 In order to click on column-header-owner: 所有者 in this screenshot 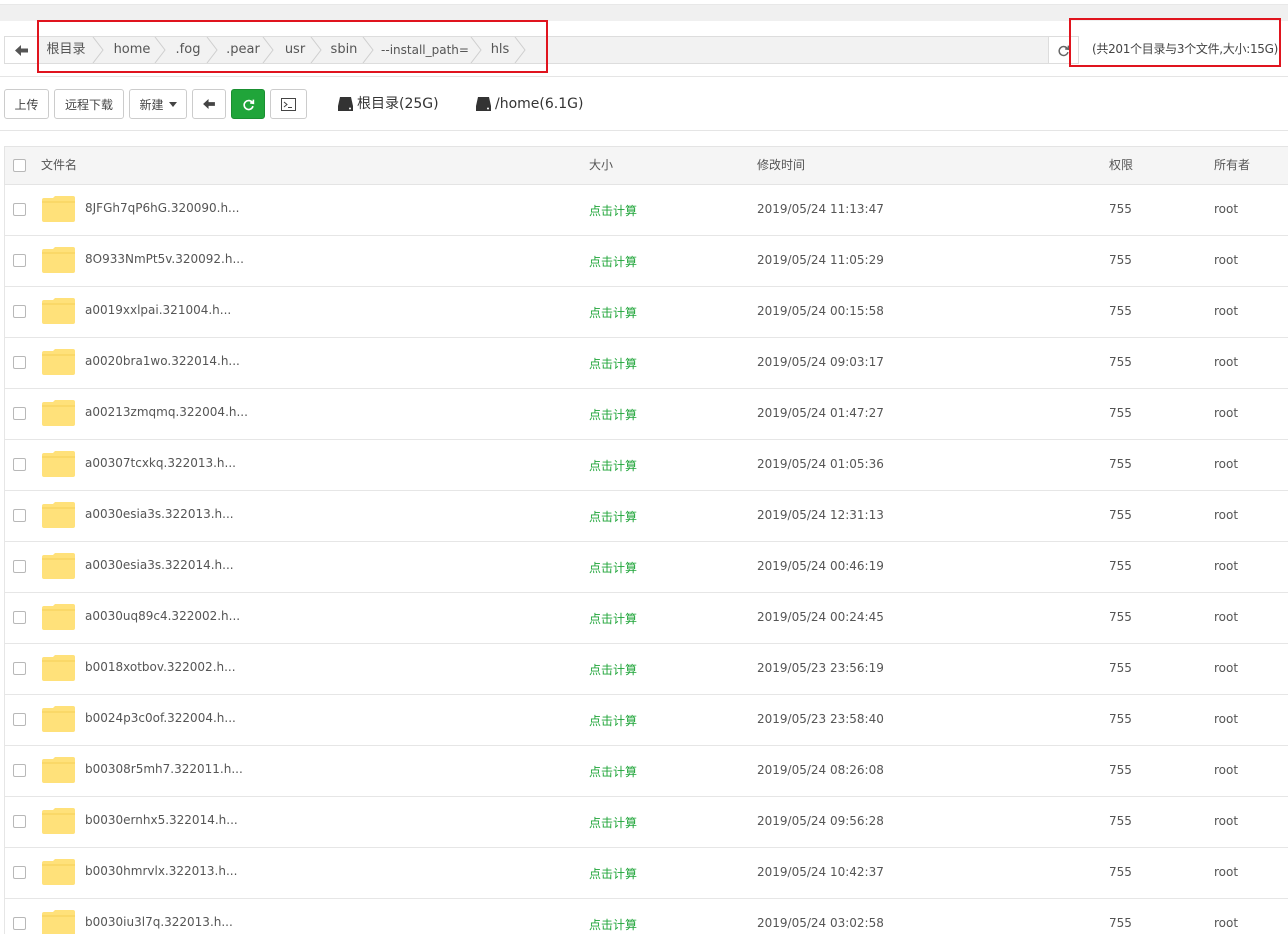, I will do `click(1232, 165)`.